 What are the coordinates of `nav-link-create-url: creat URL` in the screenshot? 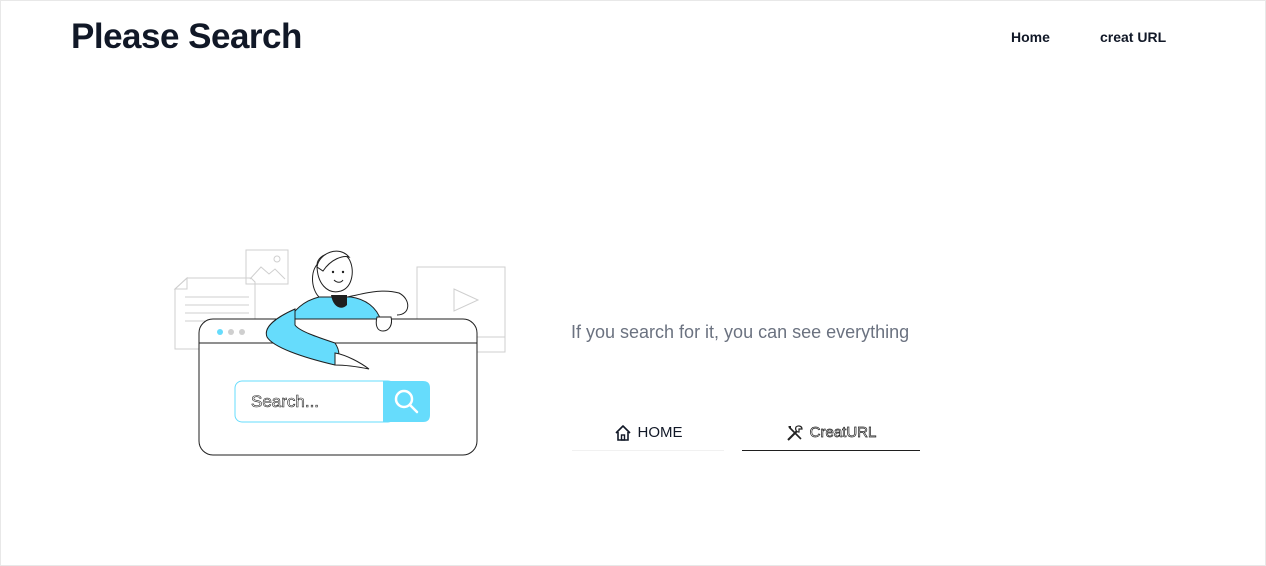 It's located at (1133, 37).